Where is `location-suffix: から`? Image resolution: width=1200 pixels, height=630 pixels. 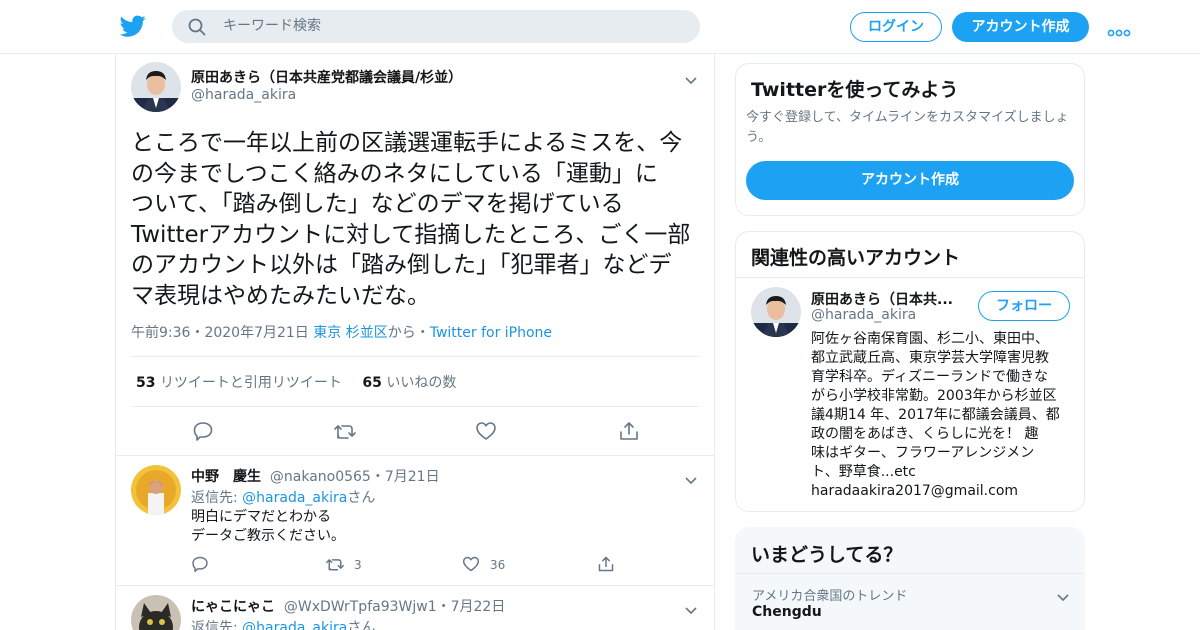 location-suffix: から is located at coordinates (401, 333).